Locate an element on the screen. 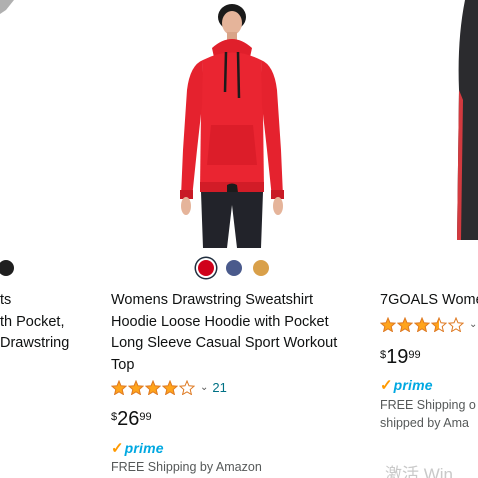  right-shipping-line-2: shipped by Ama is located at coordinates (424, 423).